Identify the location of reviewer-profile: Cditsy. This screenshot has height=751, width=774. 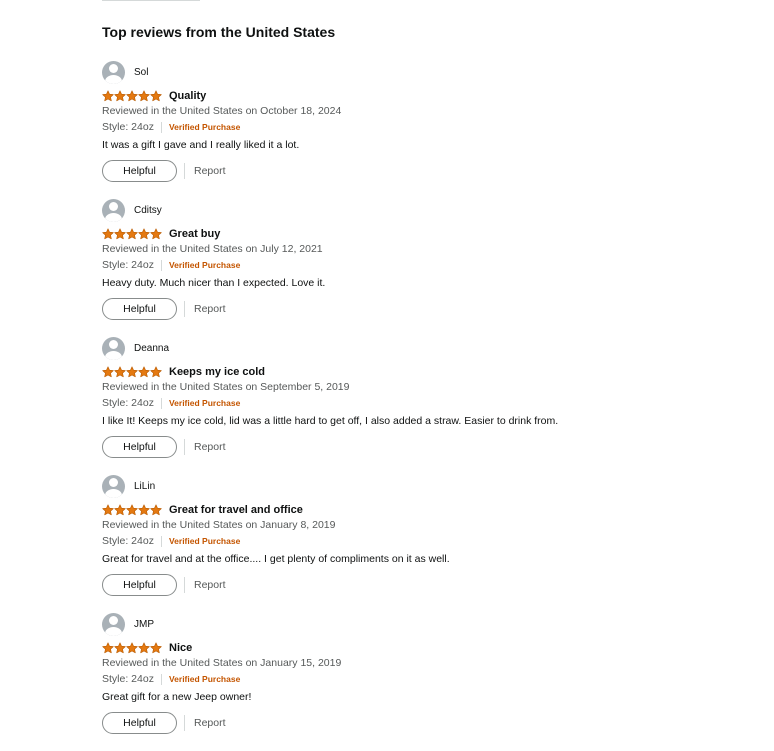
(412, 210).